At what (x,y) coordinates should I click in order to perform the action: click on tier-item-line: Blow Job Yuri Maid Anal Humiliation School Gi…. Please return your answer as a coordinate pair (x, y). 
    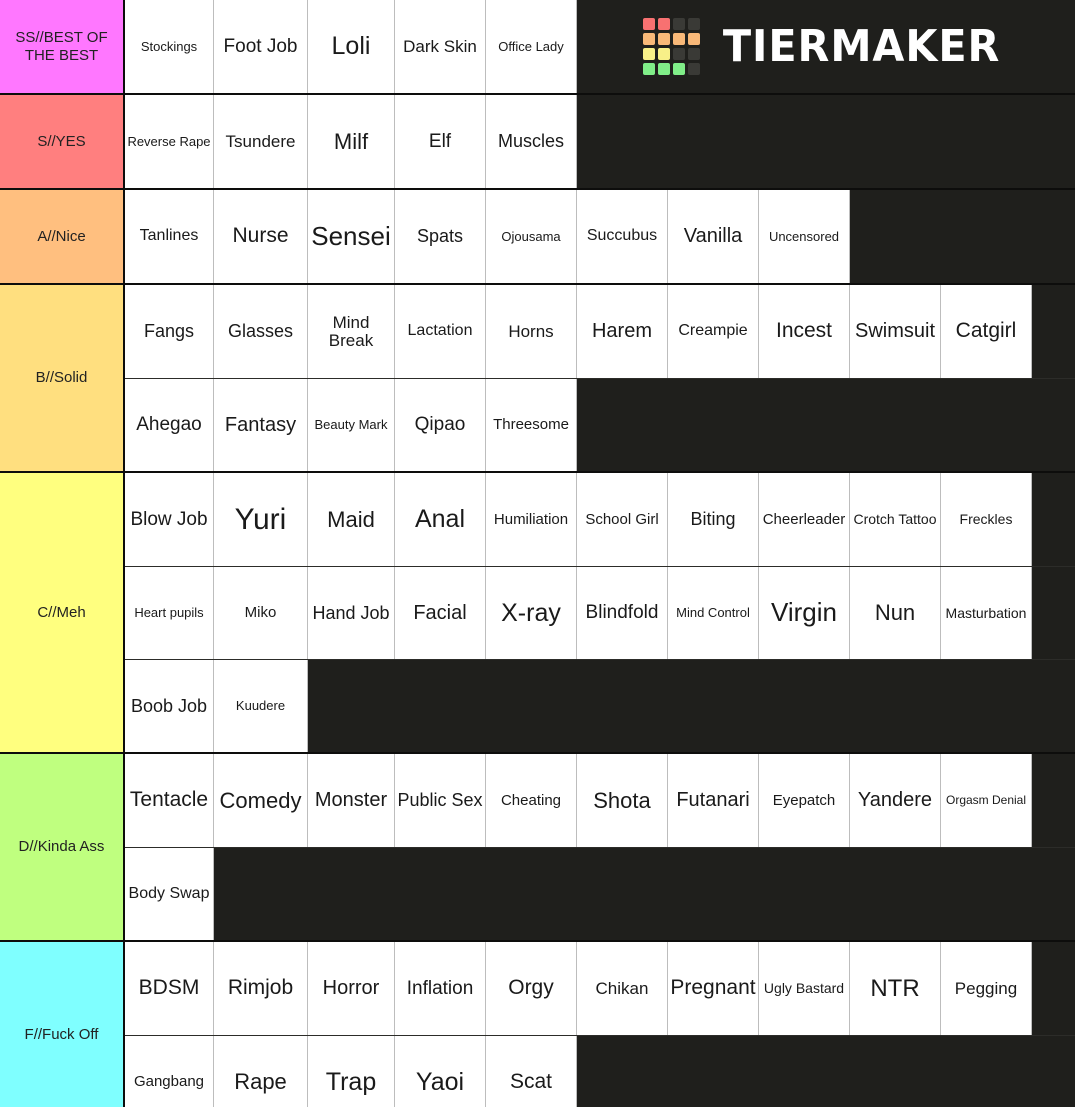
    Looking at the image, I should click on (600, 519).